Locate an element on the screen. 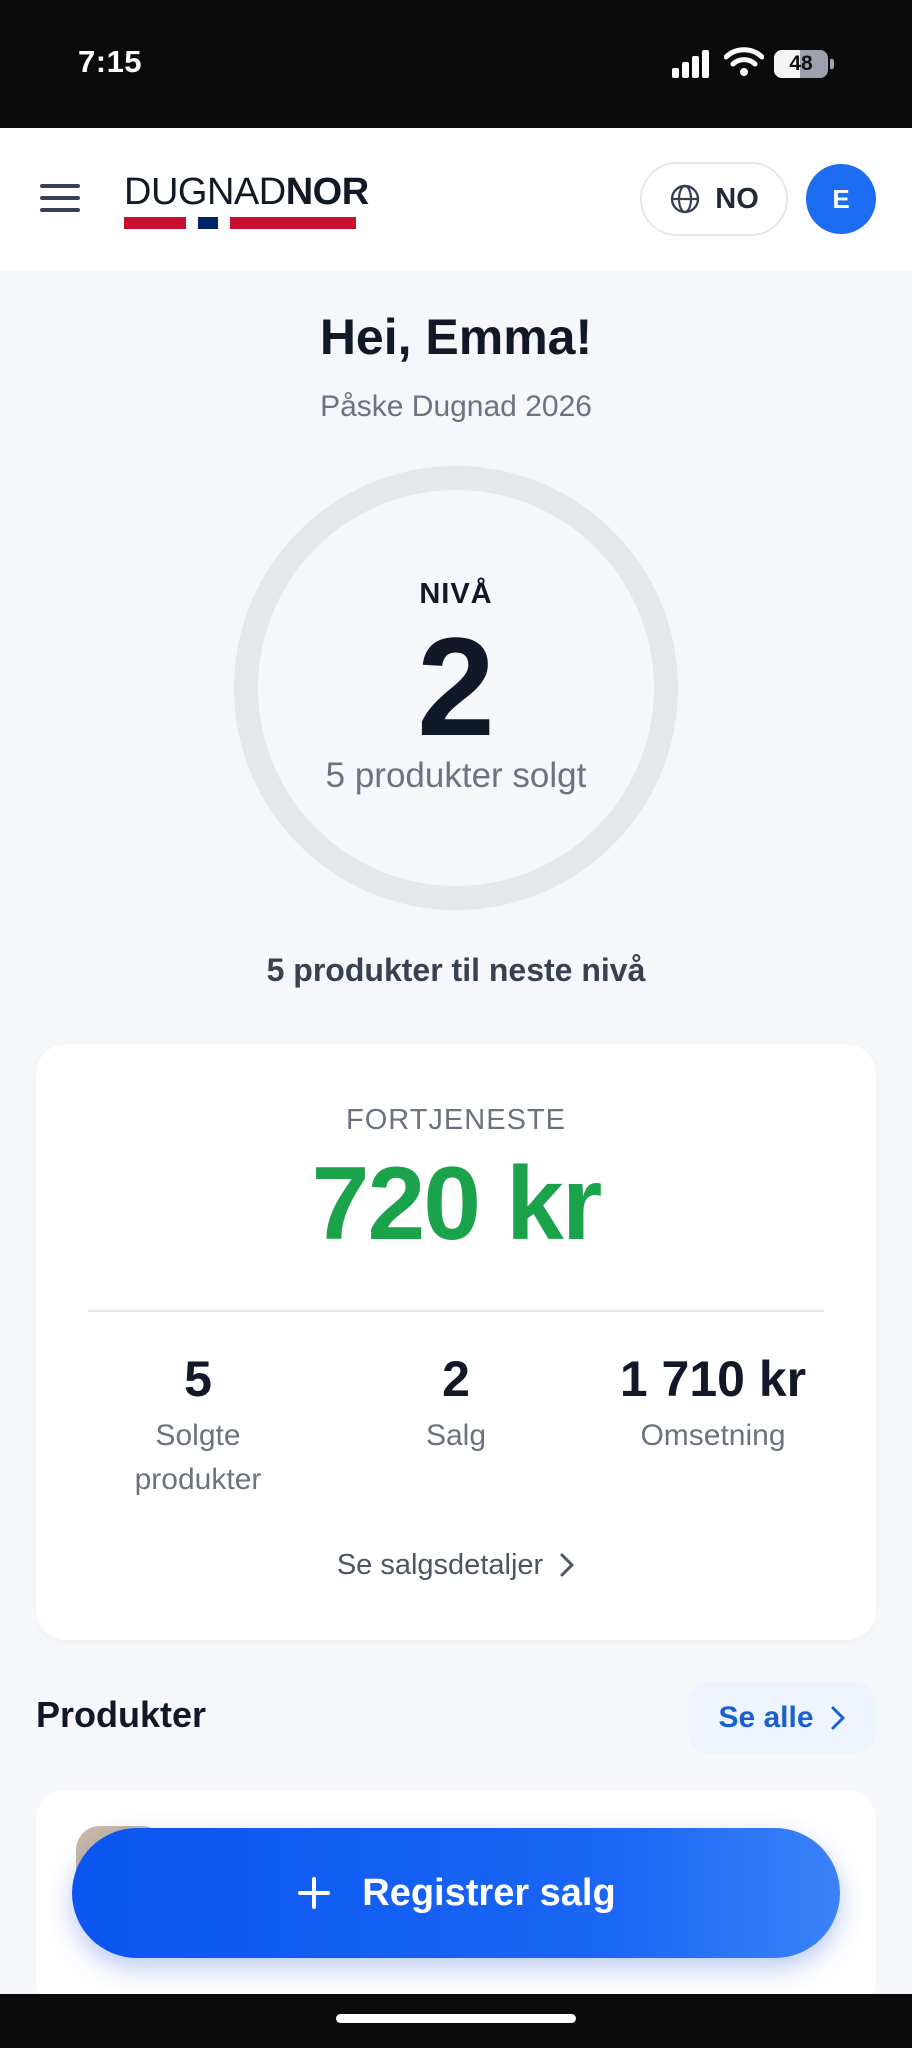  stat-sales: 2 Salg is located at coordinates (456, 1404).